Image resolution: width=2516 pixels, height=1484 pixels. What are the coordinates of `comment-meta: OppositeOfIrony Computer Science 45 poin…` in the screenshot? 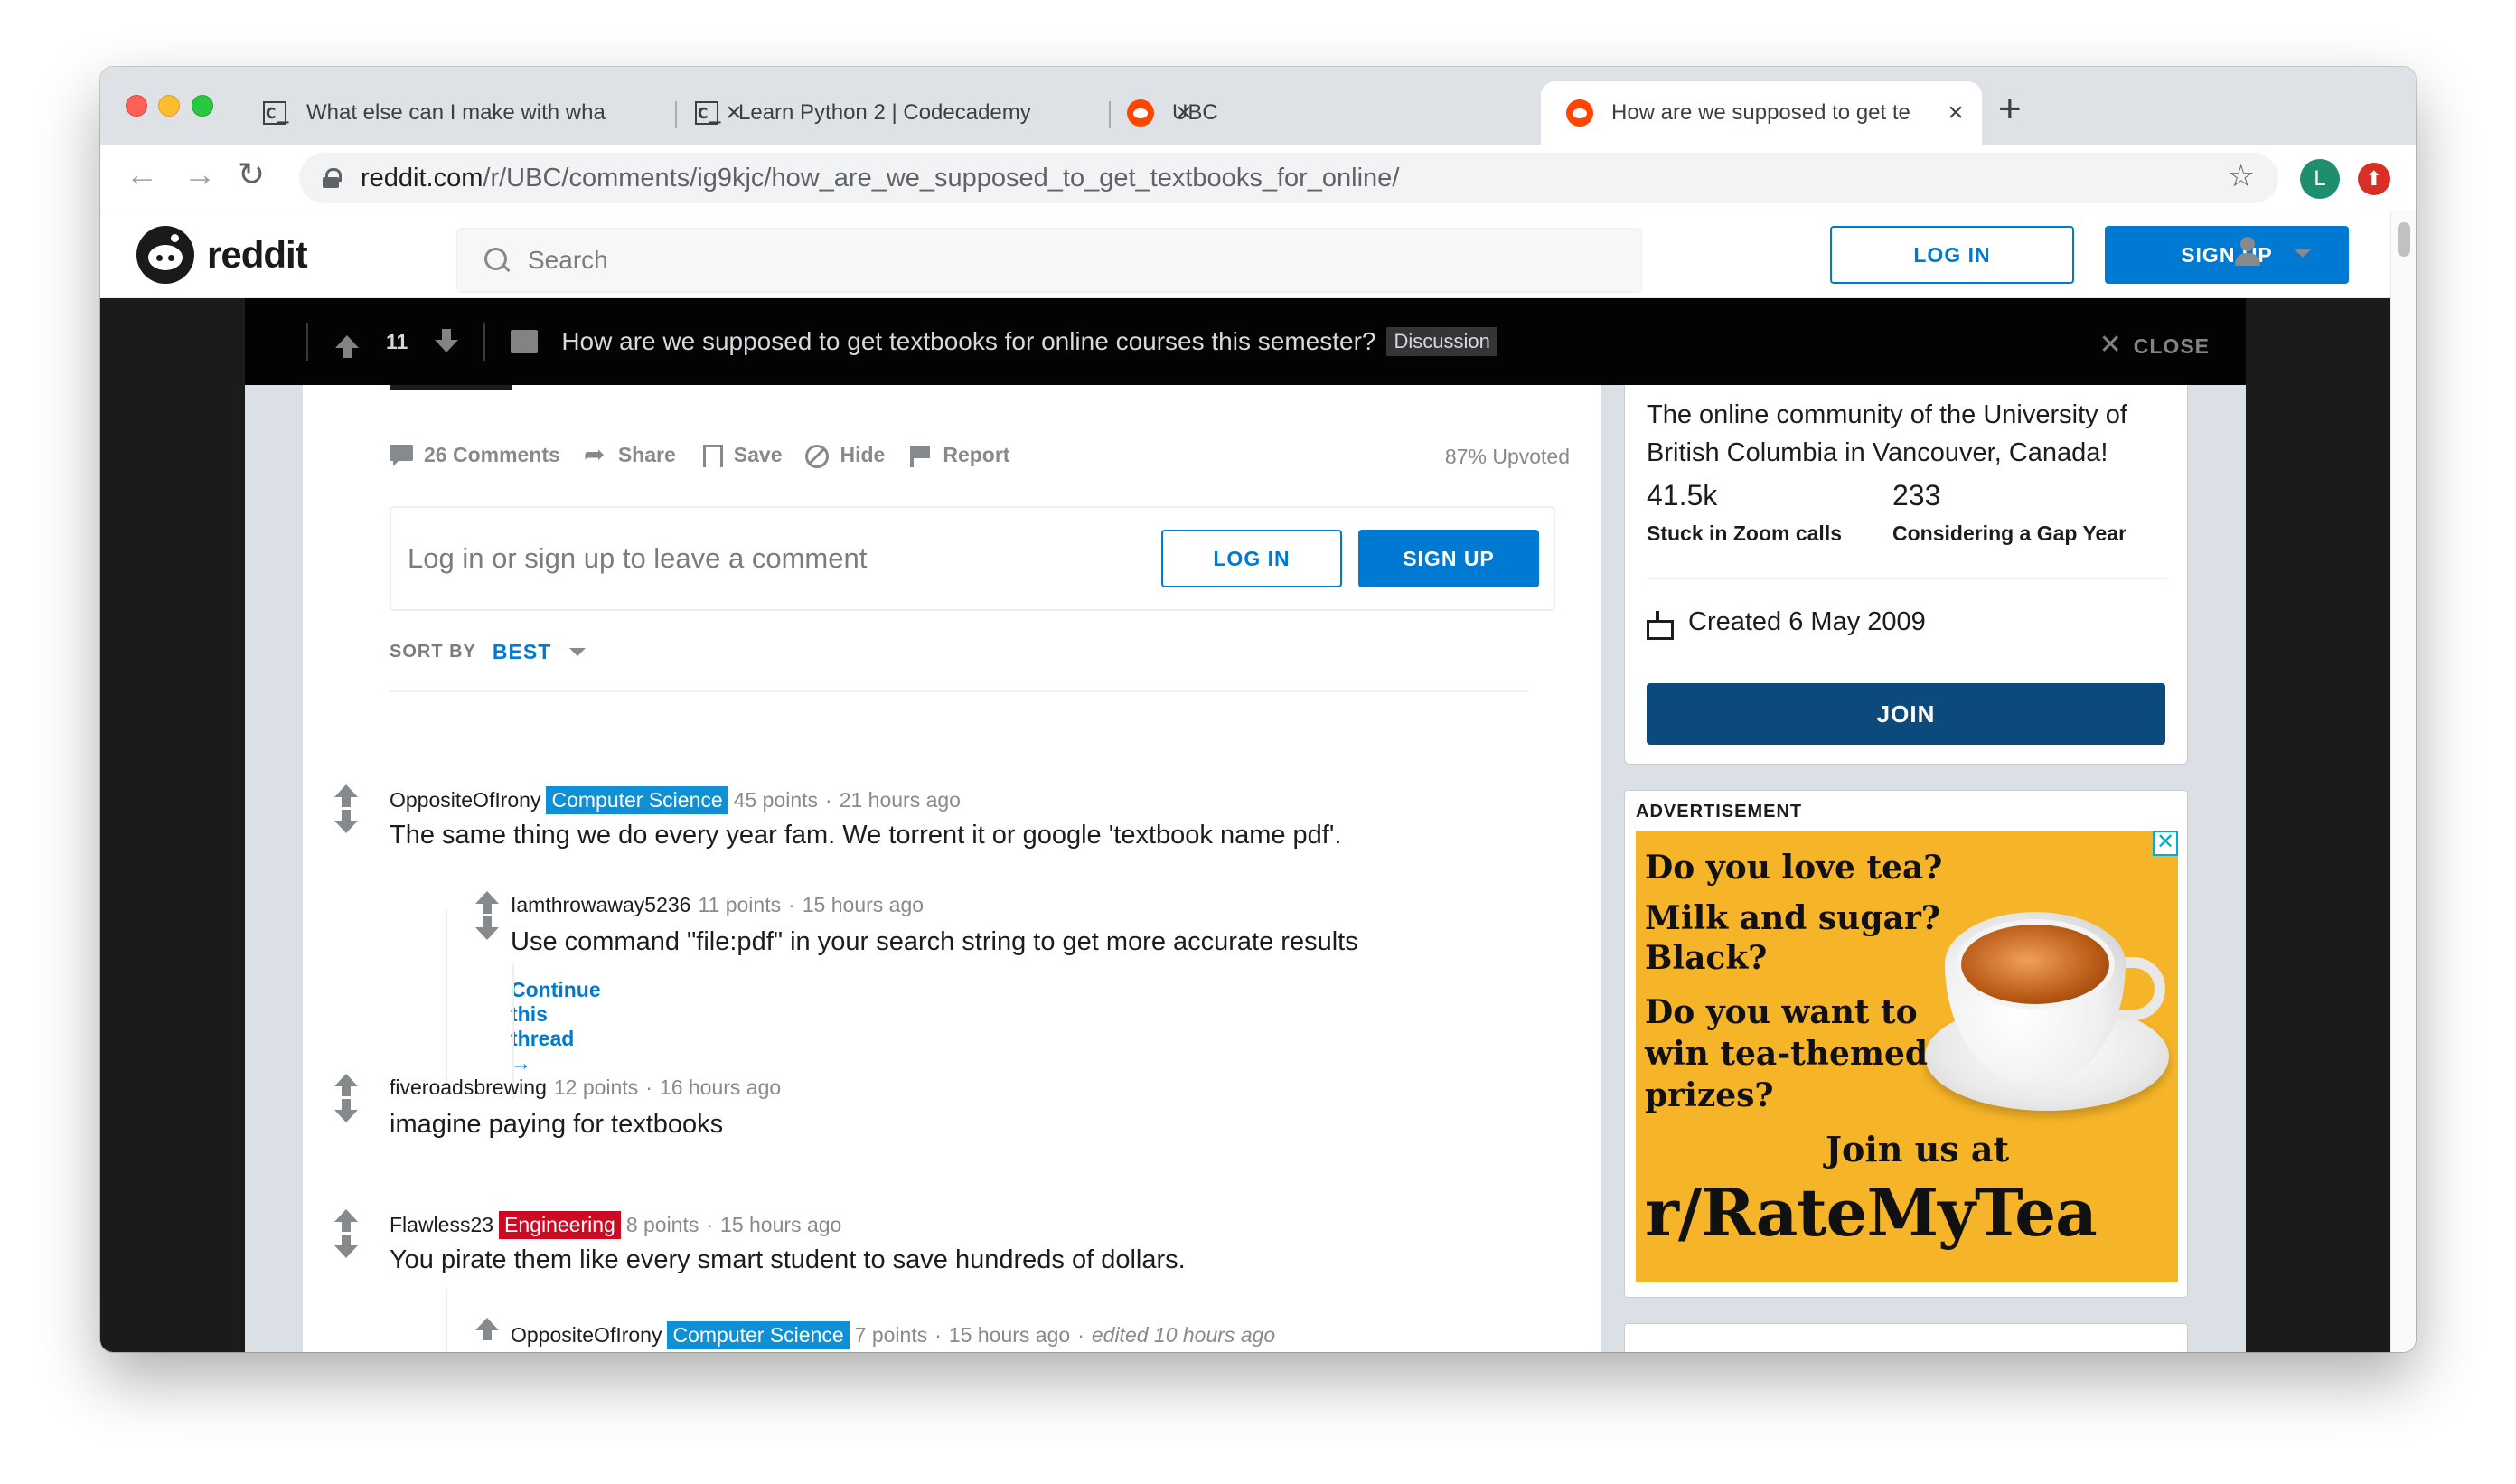 It's located at (675, 800).